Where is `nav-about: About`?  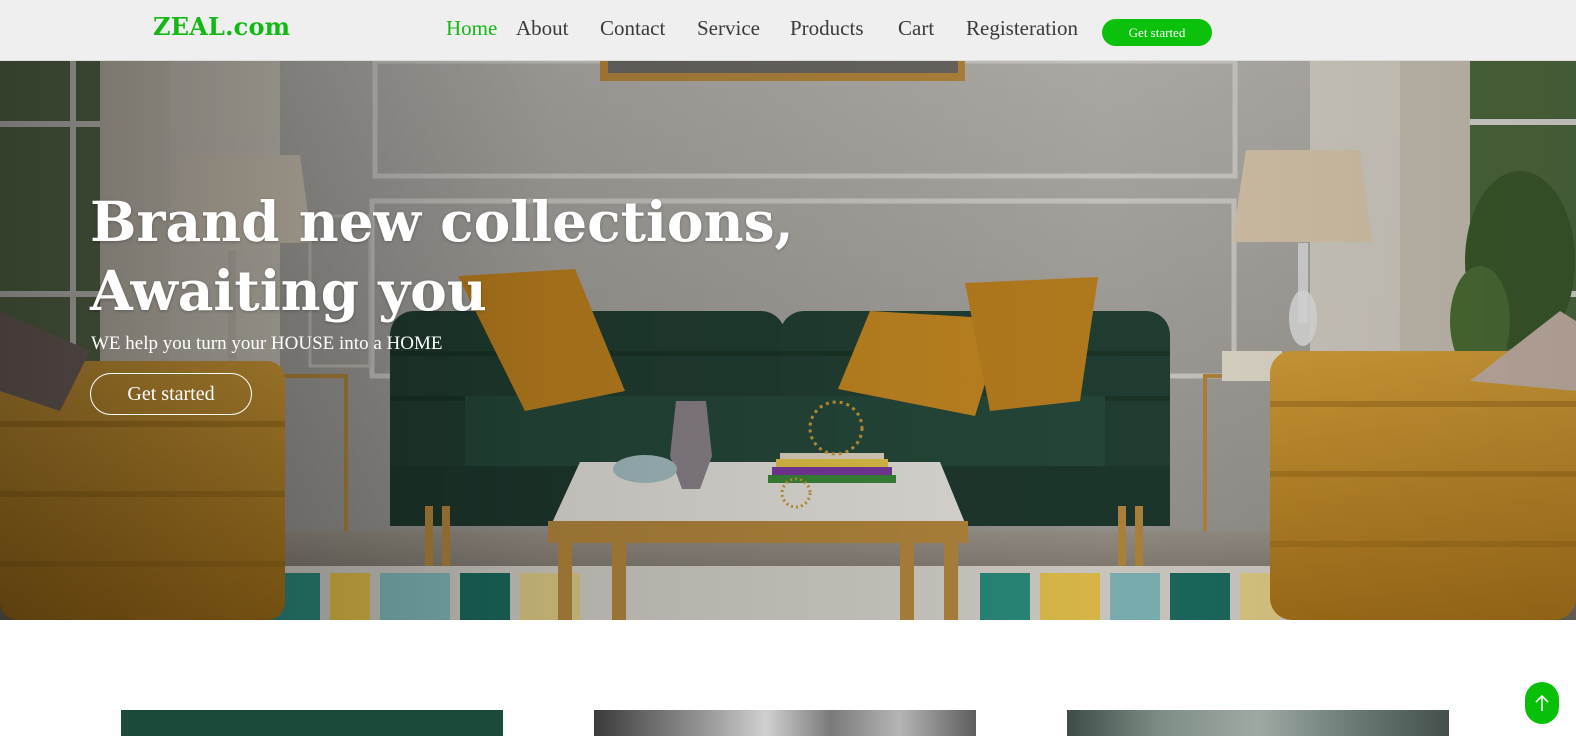 nav-about: About is located at coordinates (542, 28).